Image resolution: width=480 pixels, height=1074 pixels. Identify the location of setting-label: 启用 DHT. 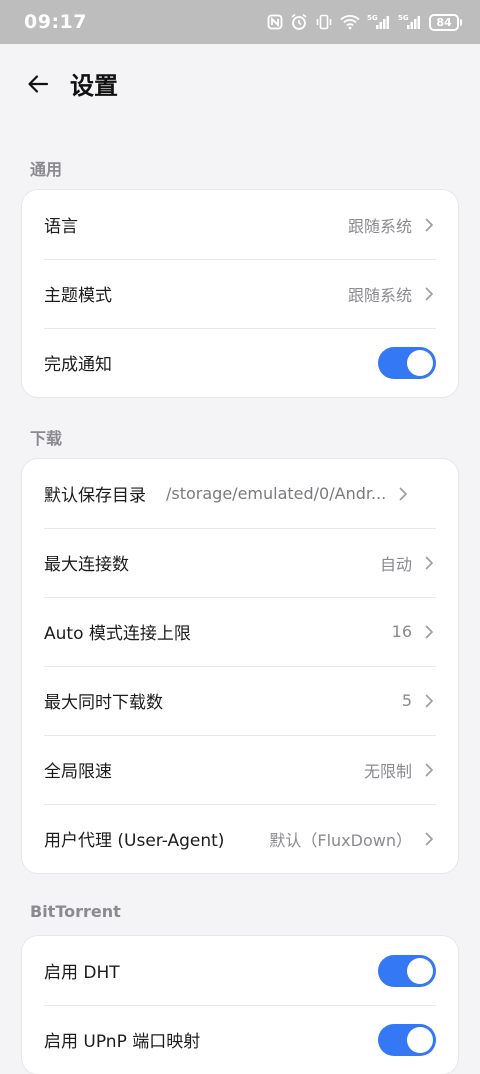
(82, 973).